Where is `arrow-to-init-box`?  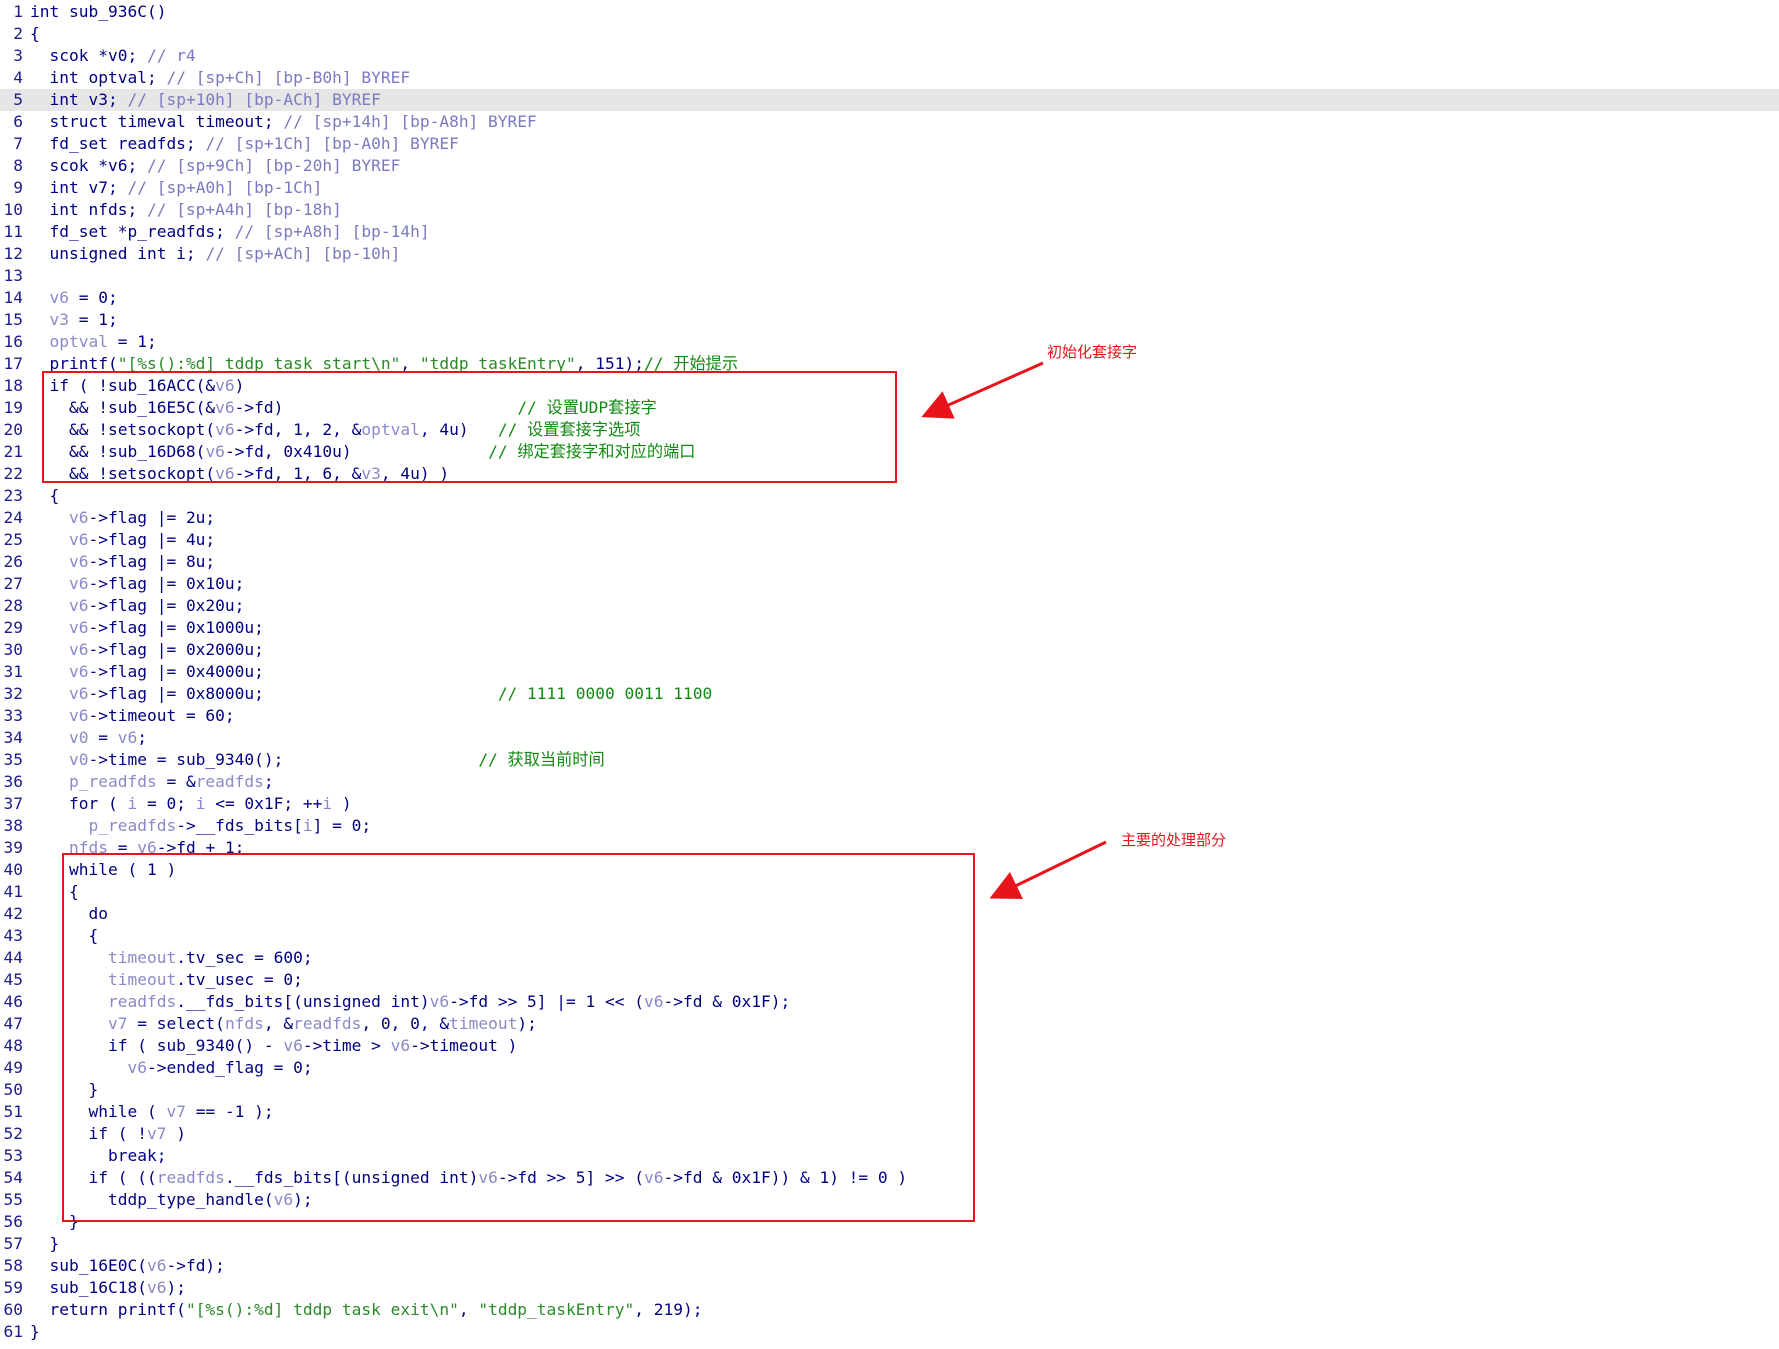 arrow-to-init-box is located at coordinates (982, 390).